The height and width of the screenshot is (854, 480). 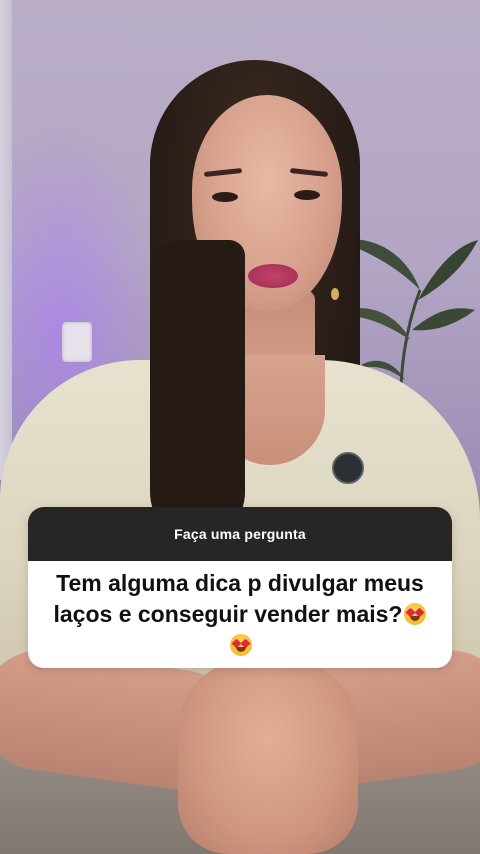 What do you see at coordinates (225, 197) in the screenshot?
I see `left-eye` at bounding box center [225, 197].